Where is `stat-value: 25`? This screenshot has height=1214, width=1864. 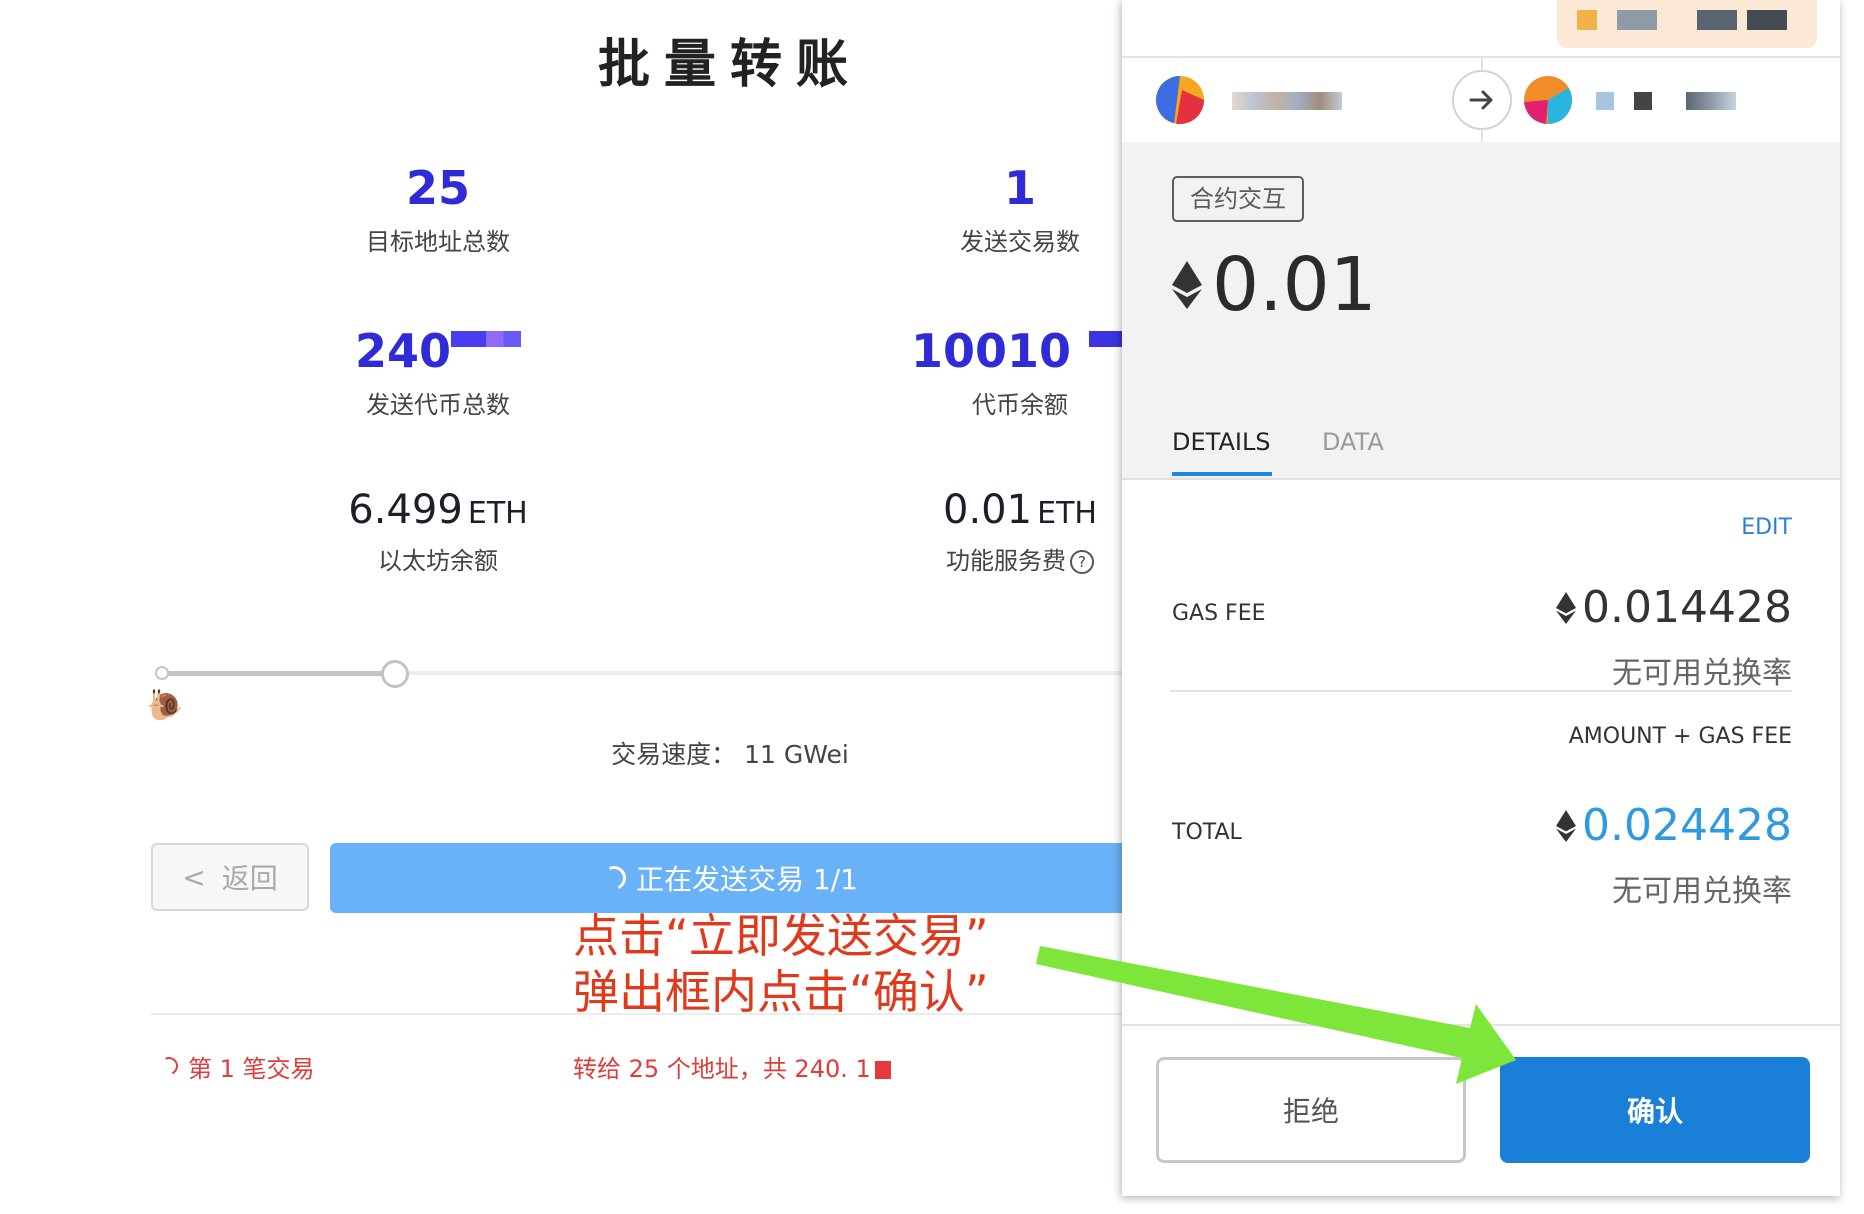 stat-value: 25 is located at coordinates (437, 188).